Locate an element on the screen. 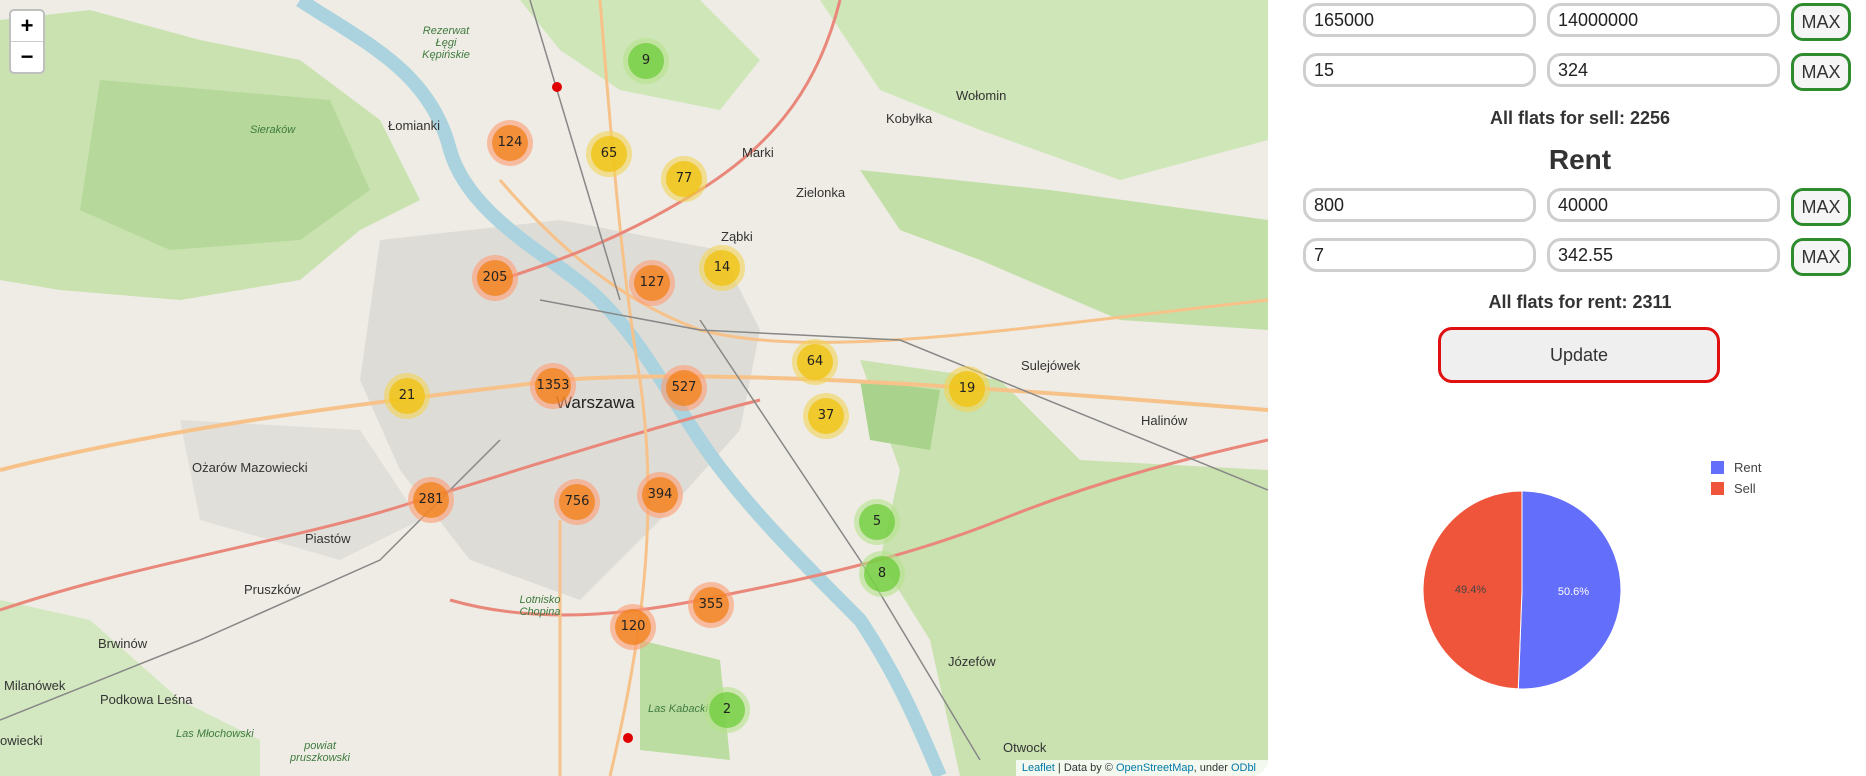 This screenshot has height=776, width=1866. cluster-count: 2 is located at coordinates (727, 710).